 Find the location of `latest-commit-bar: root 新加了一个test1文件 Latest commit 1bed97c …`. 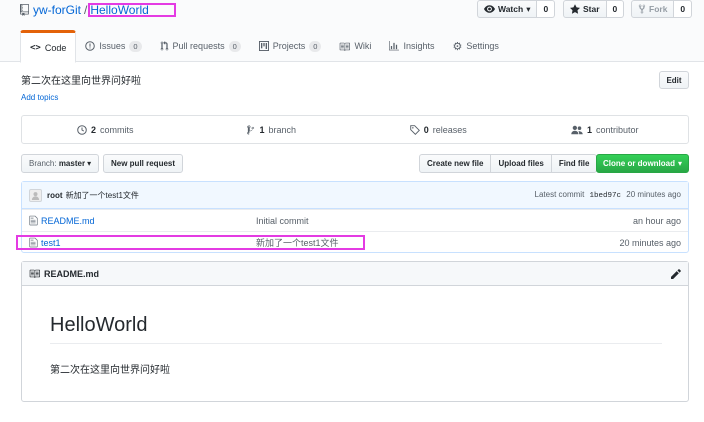

latest-commit-bar: root 新加了一个test1文件 Latest commit 1bed97c … is located at coordinates (355, 195).